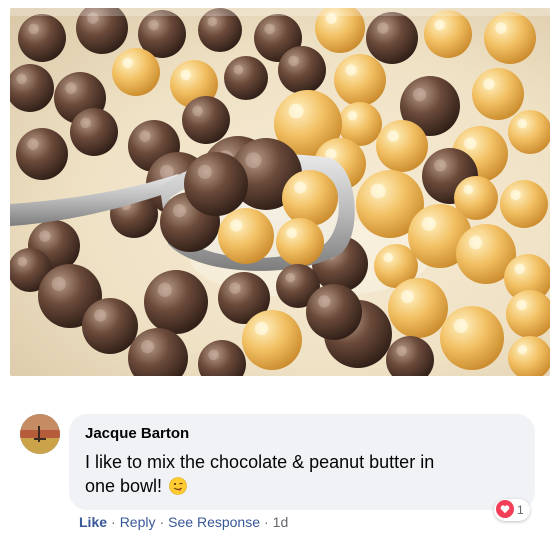  Describe the element at coordinates (302, 434) in the screenshot. I see `comment-author: Jacque Barton` at that location.